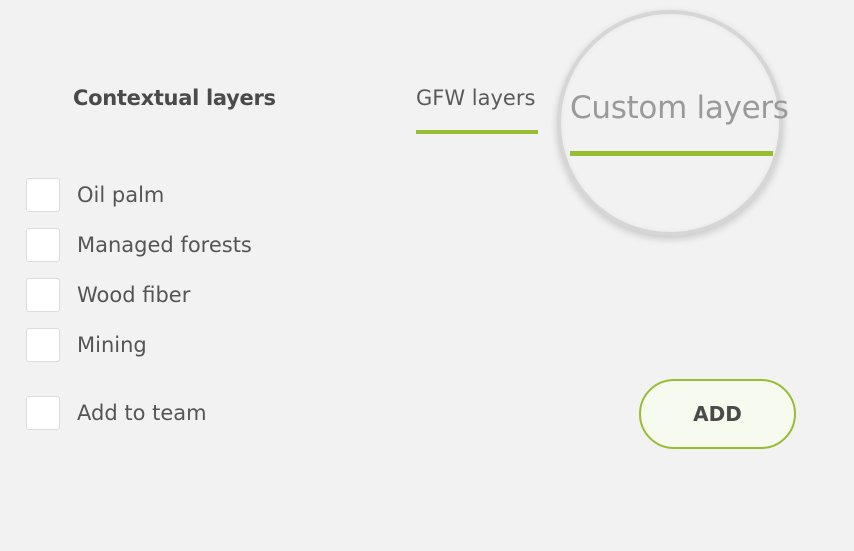  I want to click on layer-option-wood-fiber: Wood fiber, so click(108, 295).